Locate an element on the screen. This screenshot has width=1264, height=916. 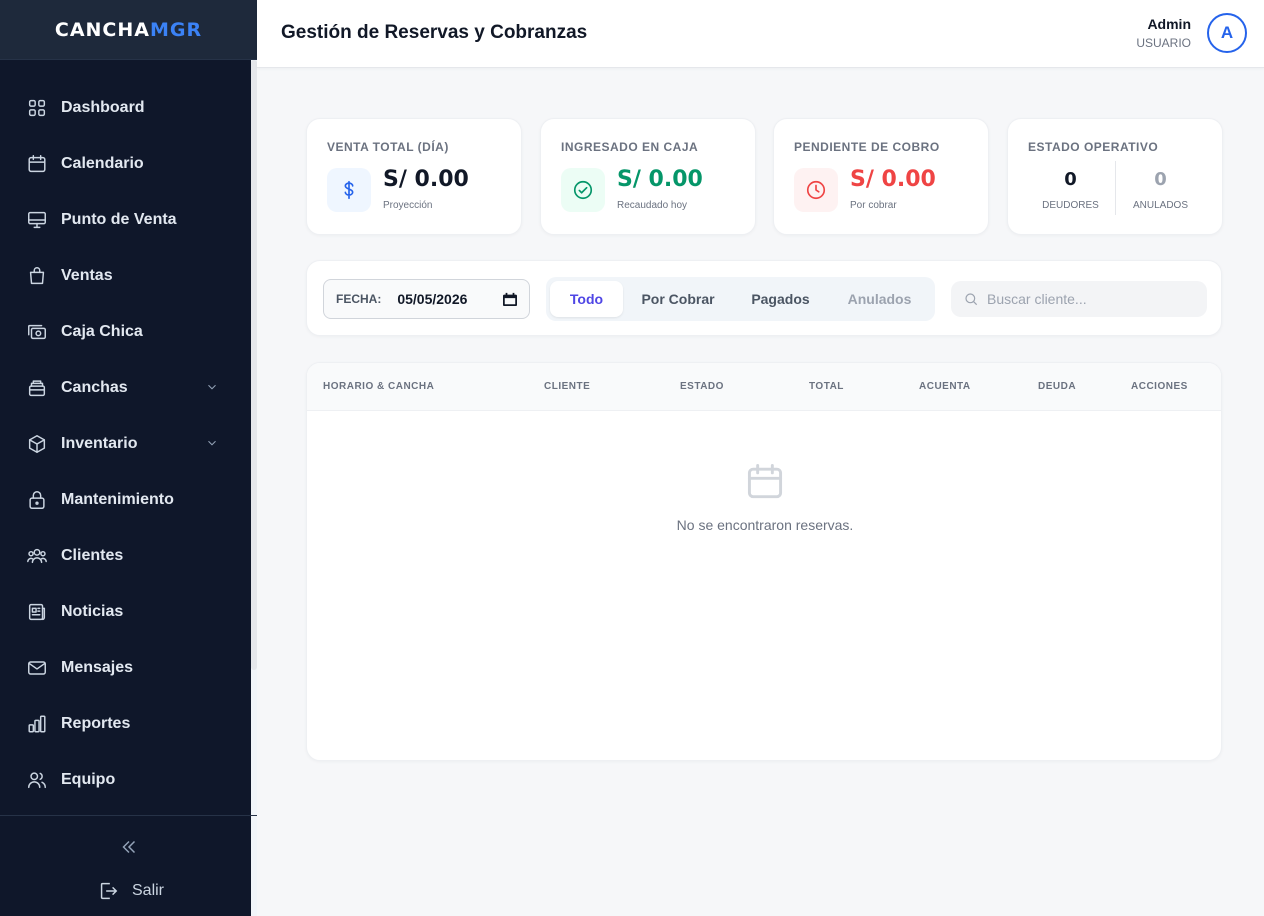
sidebar-item-mensajes: Mensajes is located at coordinates (125, 668).